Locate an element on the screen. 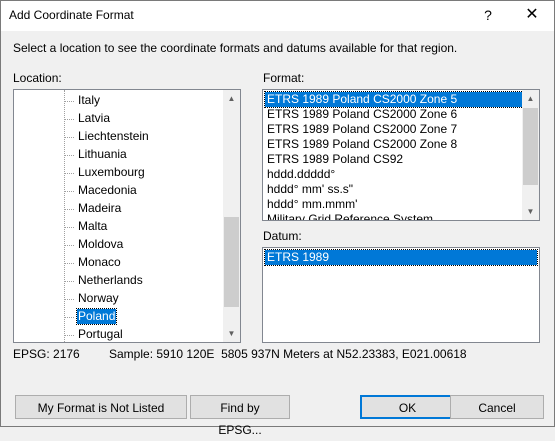 The width and height of the screenshot is (555, 441). tree-item: Madeira is located at coordinates (118, 209).